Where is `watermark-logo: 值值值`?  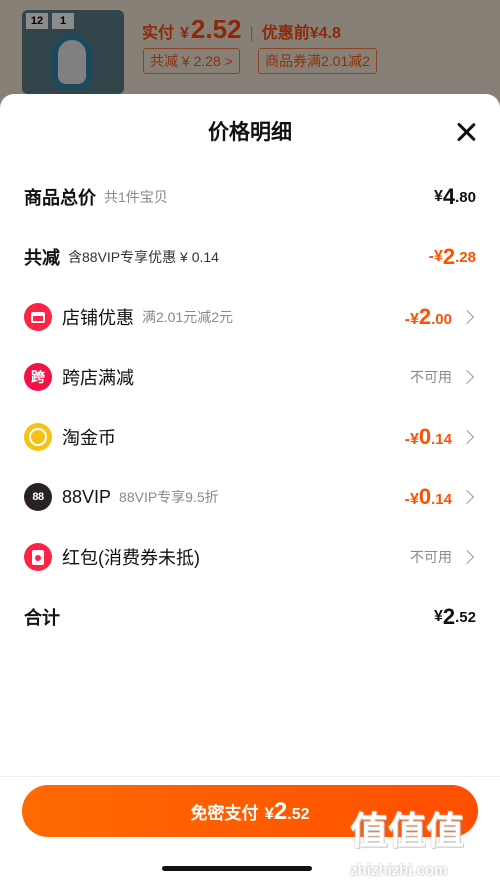 watermark-logo: 值值值 is located at coordinates (407, 832).